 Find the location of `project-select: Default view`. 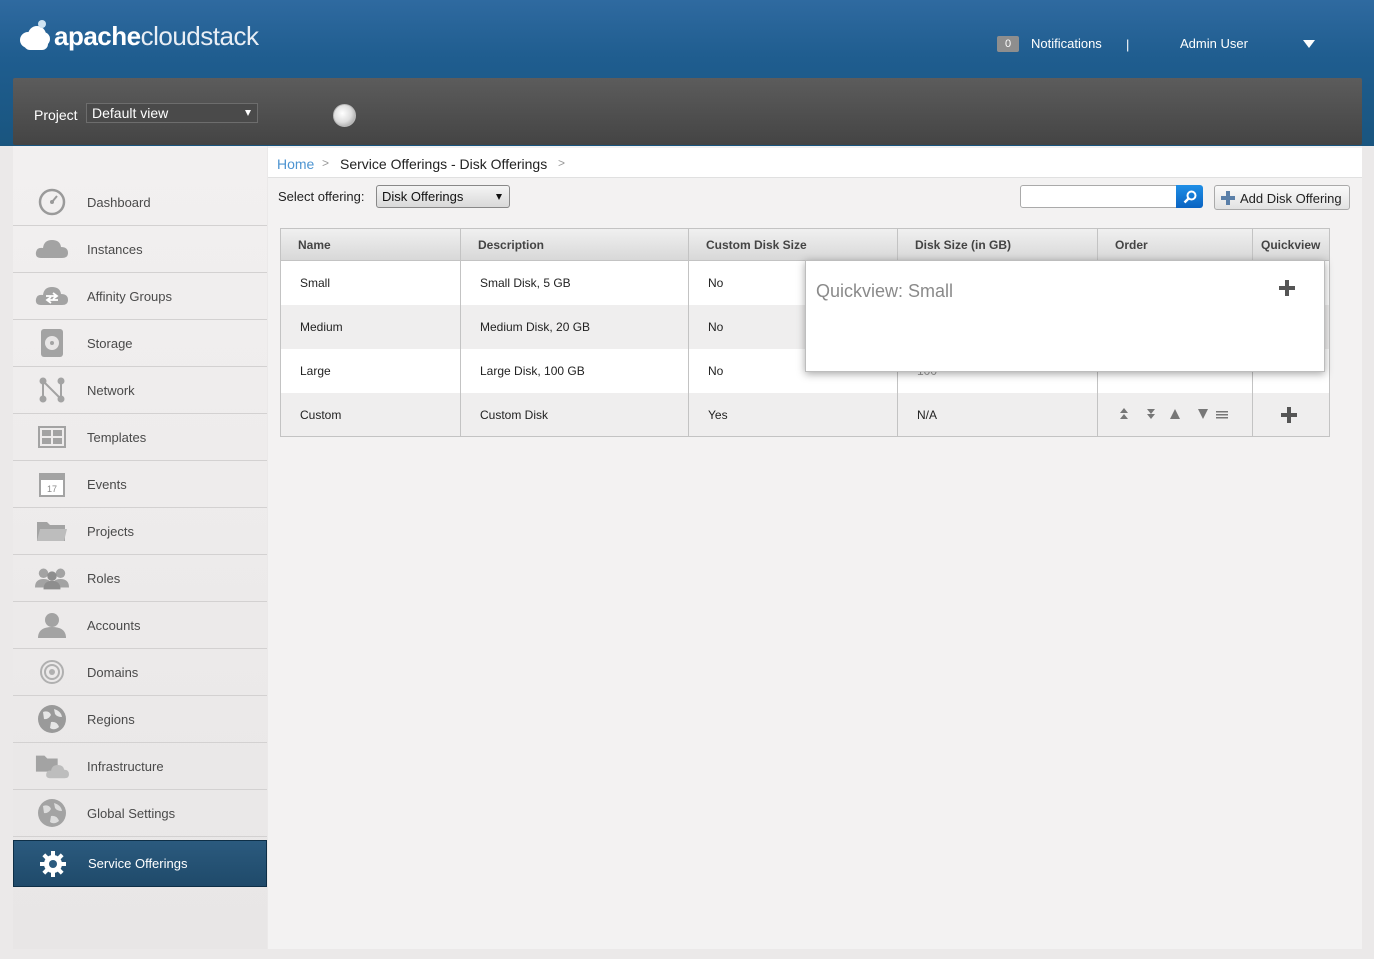

project-select: Default view is located at coordinates (172, 113).